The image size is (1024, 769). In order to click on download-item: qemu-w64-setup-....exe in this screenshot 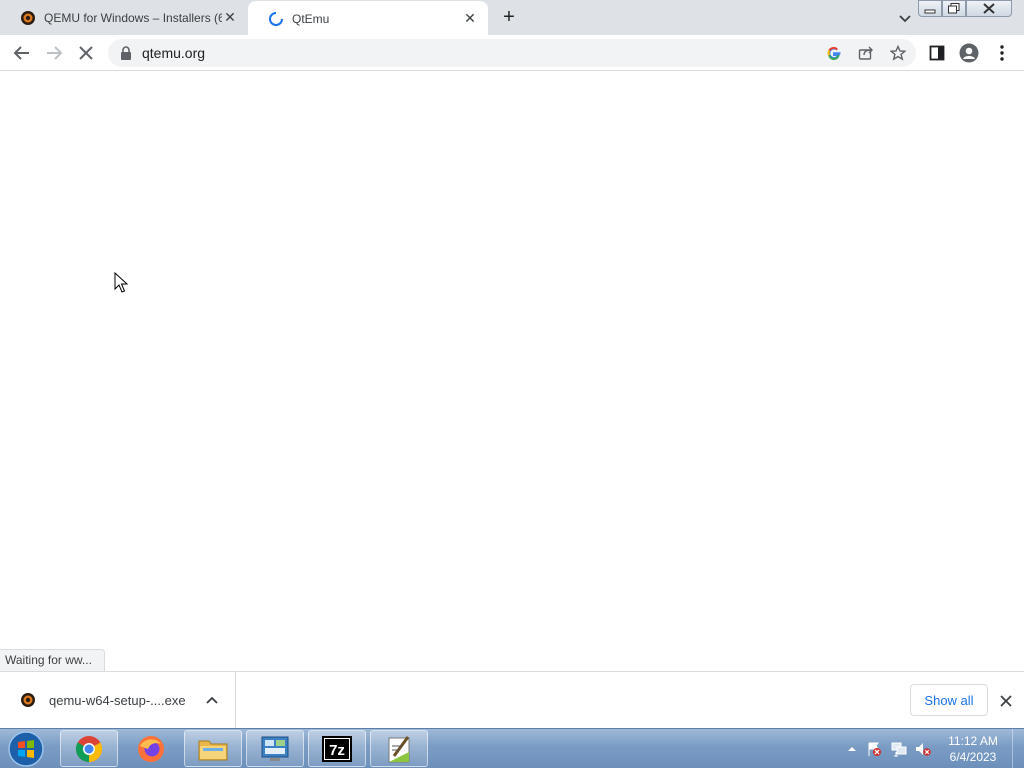, I will do `click(118, 700)`.